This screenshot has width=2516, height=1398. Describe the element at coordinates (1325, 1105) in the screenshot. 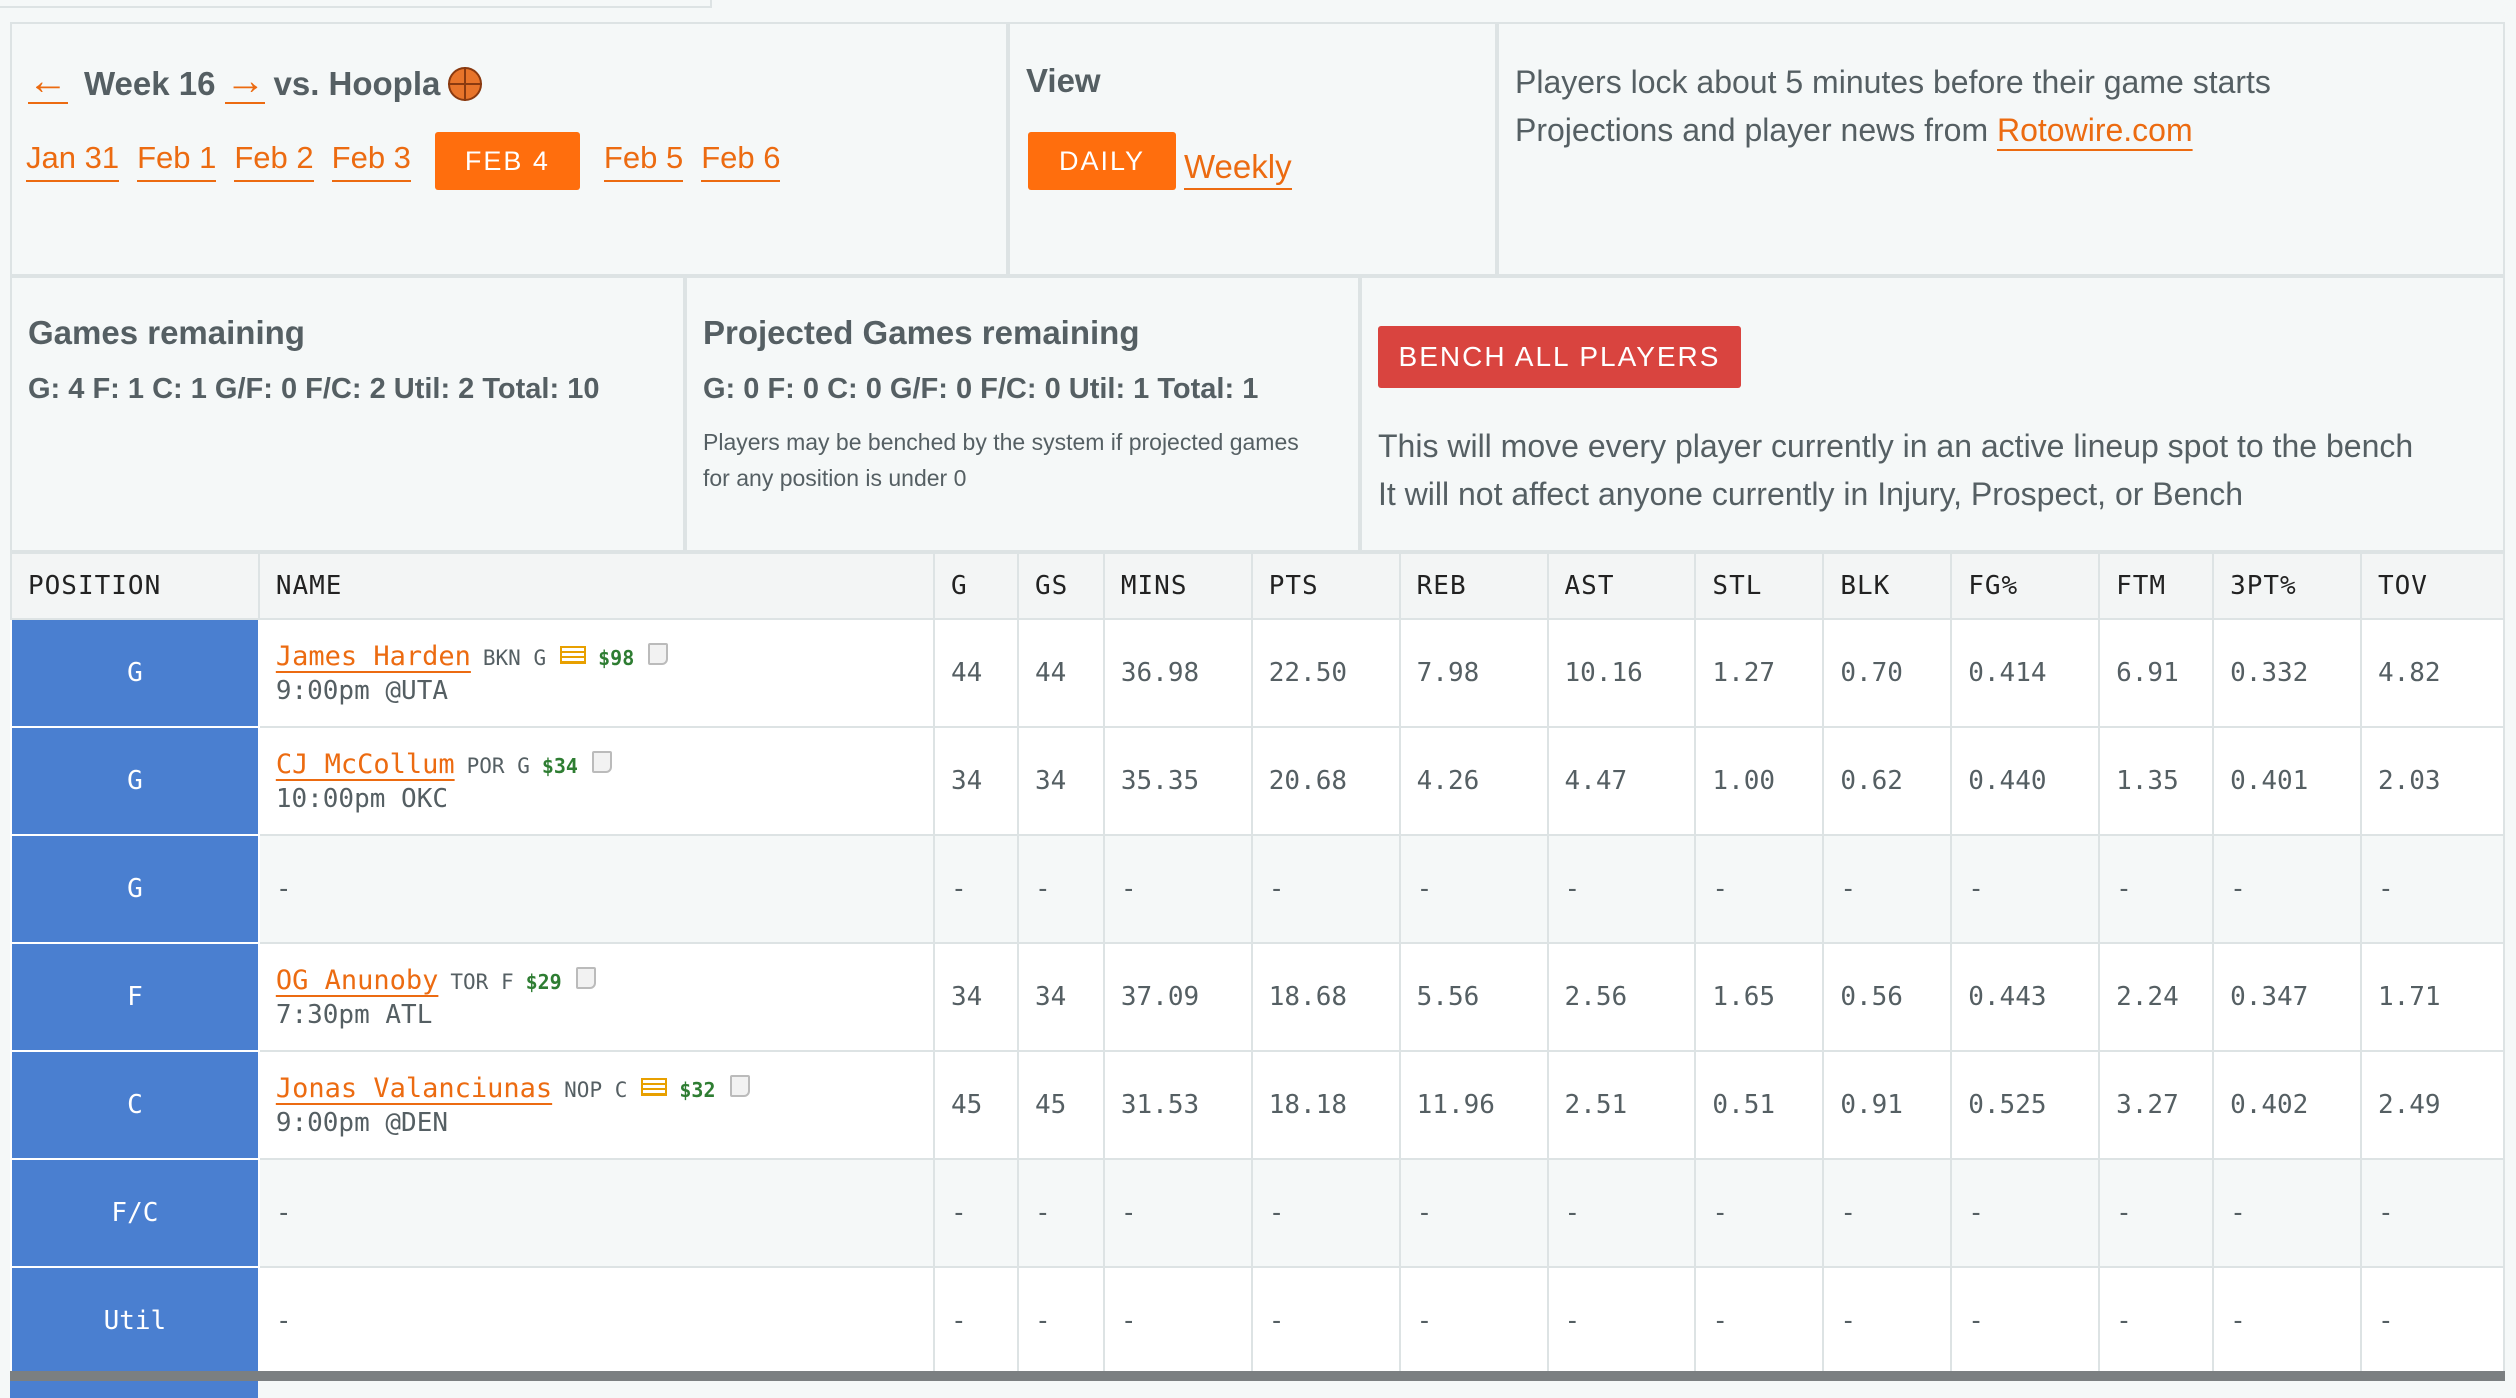

I see `stat-cell: 18.18` at that location.